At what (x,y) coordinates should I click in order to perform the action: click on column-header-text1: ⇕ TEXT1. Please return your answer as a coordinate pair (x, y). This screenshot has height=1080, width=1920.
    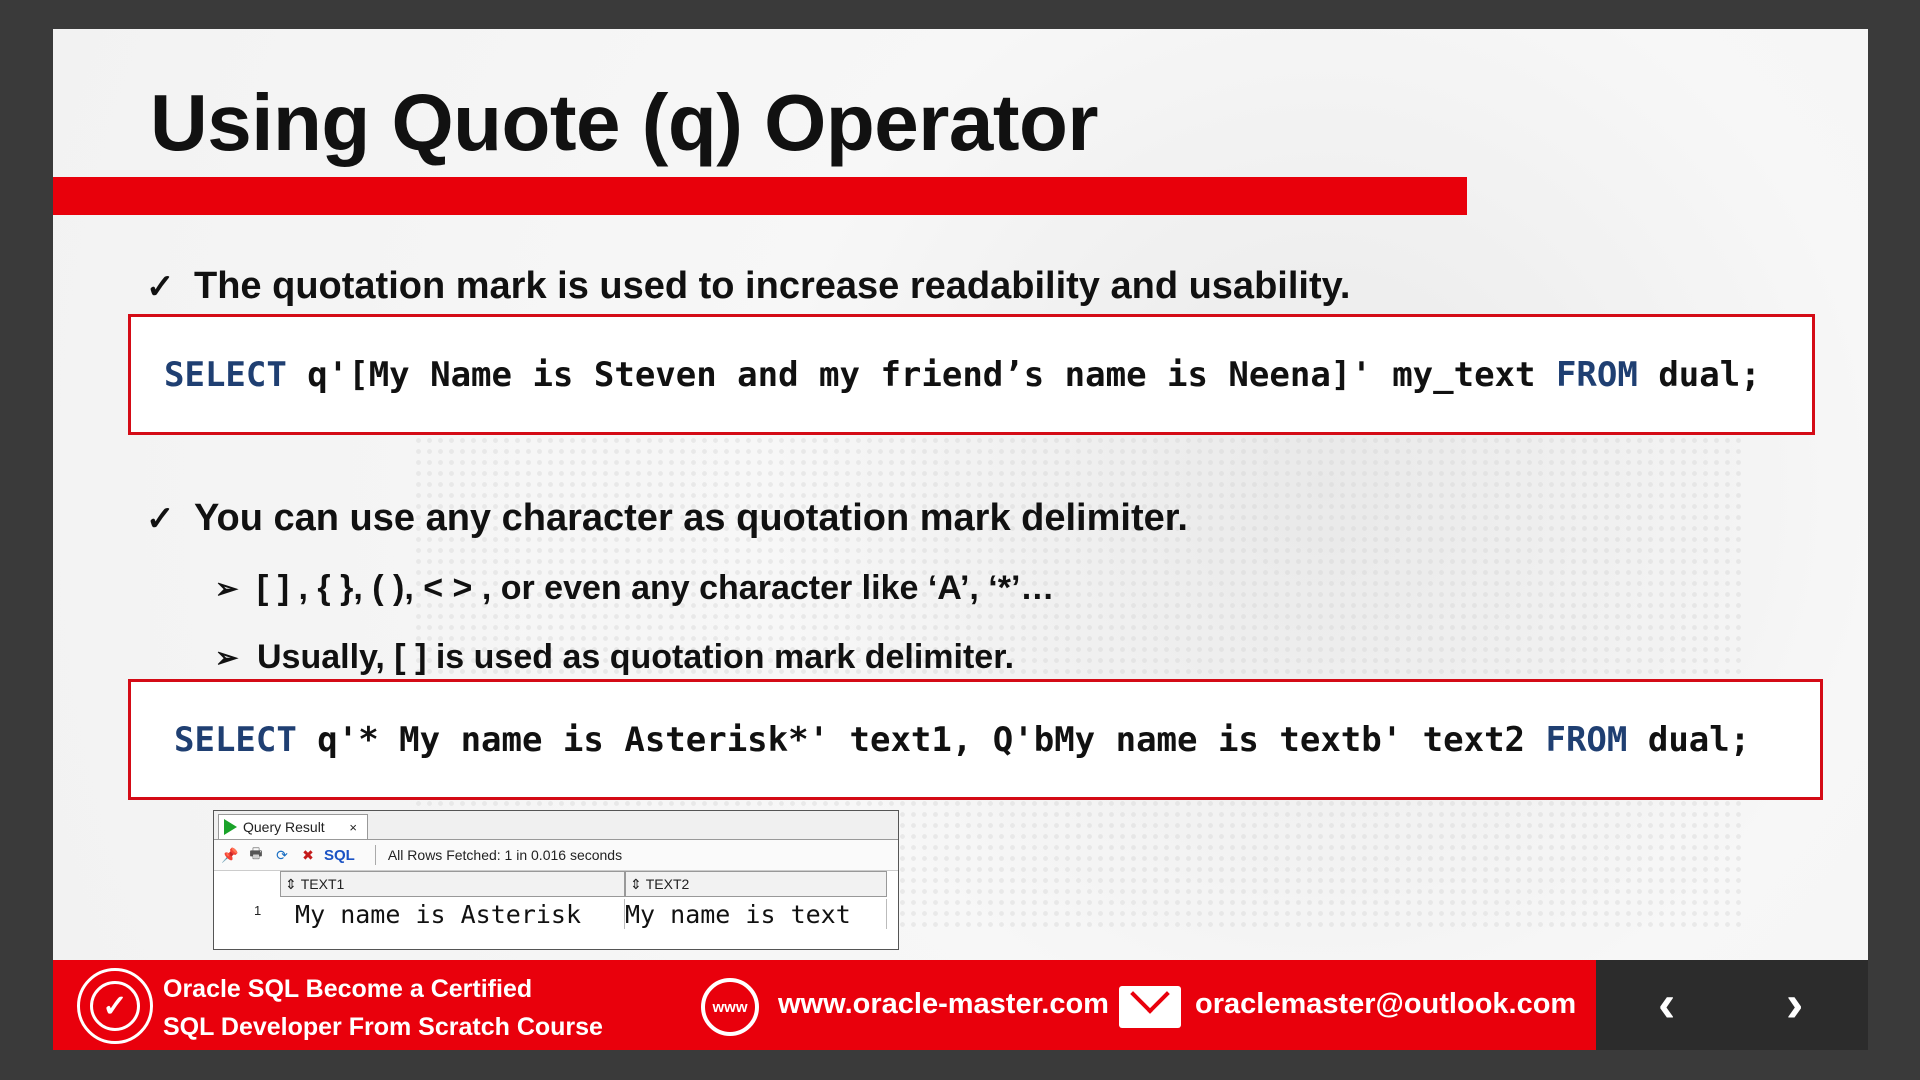
    Looking at the image, I should click on (452, 884).